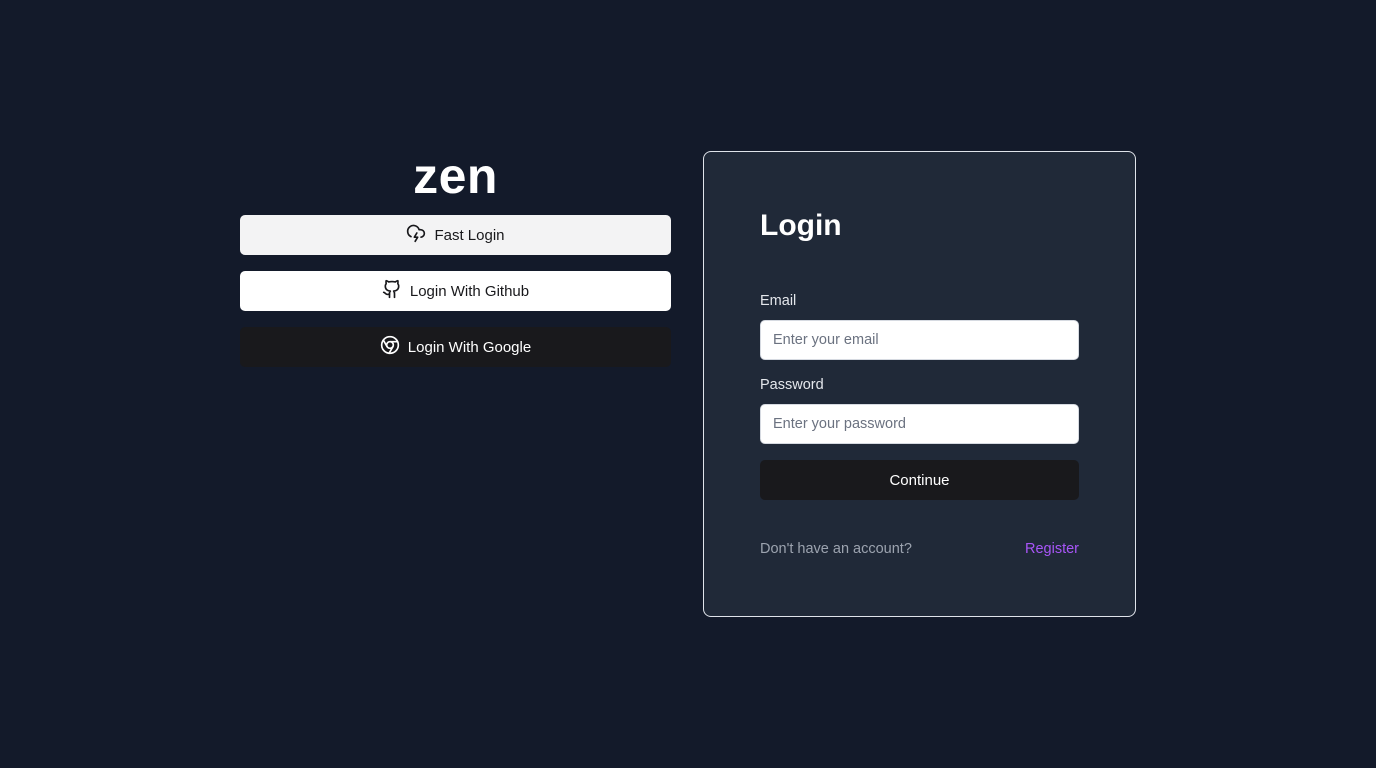  What do you see at coordinates (919, 549) in the screenshot?
I see `register-prompt: Don't have an account? Register` at bounding box center [919, 549].